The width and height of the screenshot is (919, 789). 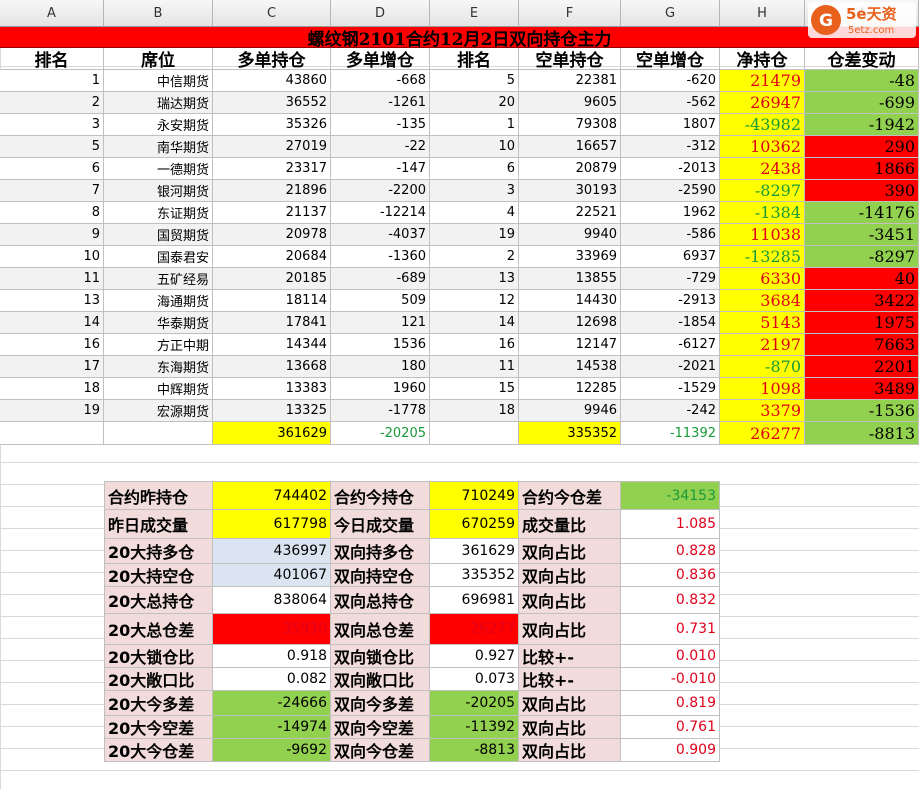 I want to click on table-cell: 11038, so click(x=762, y=235).